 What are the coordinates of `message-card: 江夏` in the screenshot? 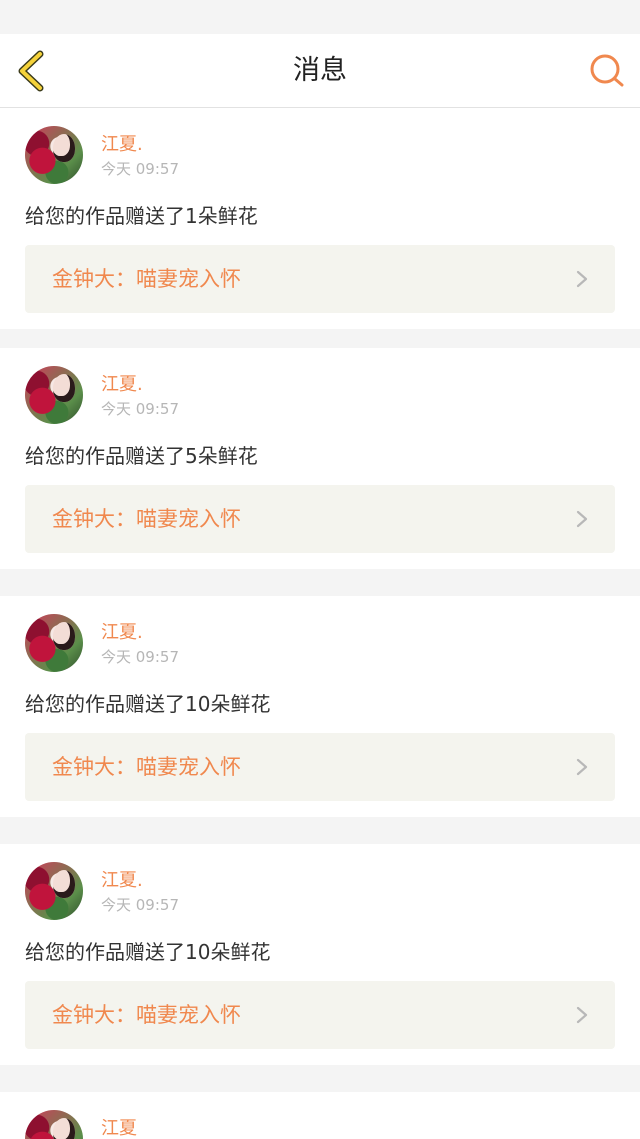 It's located at (320, 1115).